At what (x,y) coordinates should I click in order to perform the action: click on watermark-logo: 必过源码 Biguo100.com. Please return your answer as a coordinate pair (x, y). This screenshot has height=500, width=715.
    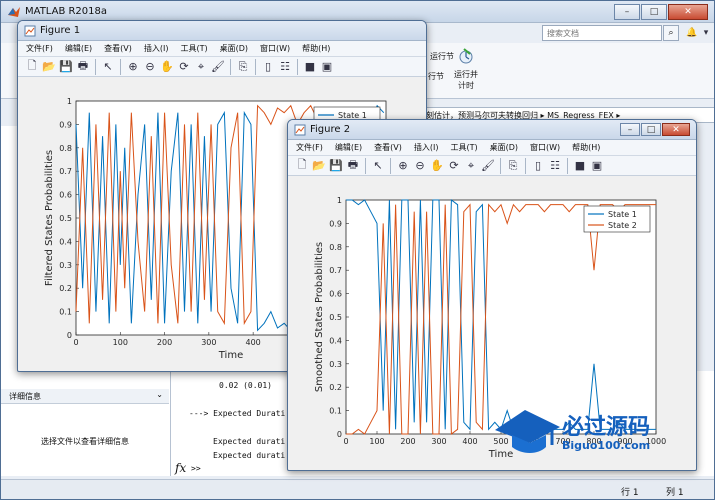
    Looking at the image, I should click on (590, 430).